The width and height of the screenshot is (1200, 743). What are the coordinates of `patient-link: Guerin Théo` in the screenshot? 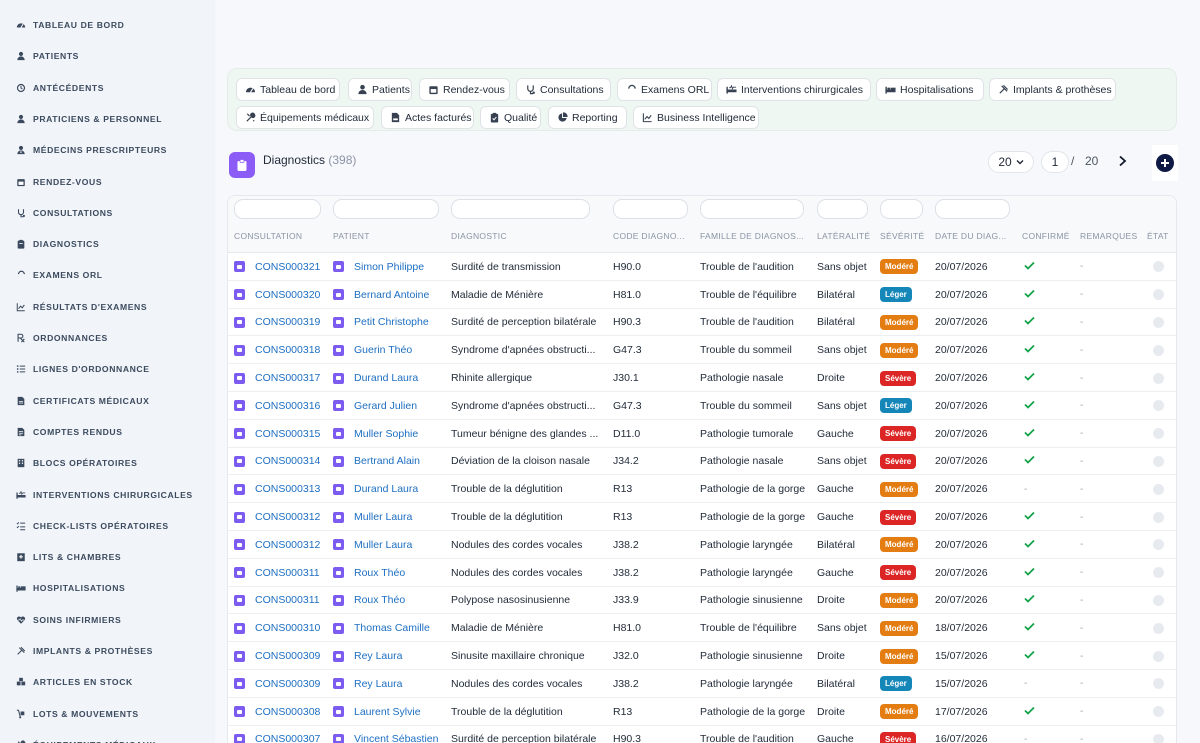 It's located at (390, 350).